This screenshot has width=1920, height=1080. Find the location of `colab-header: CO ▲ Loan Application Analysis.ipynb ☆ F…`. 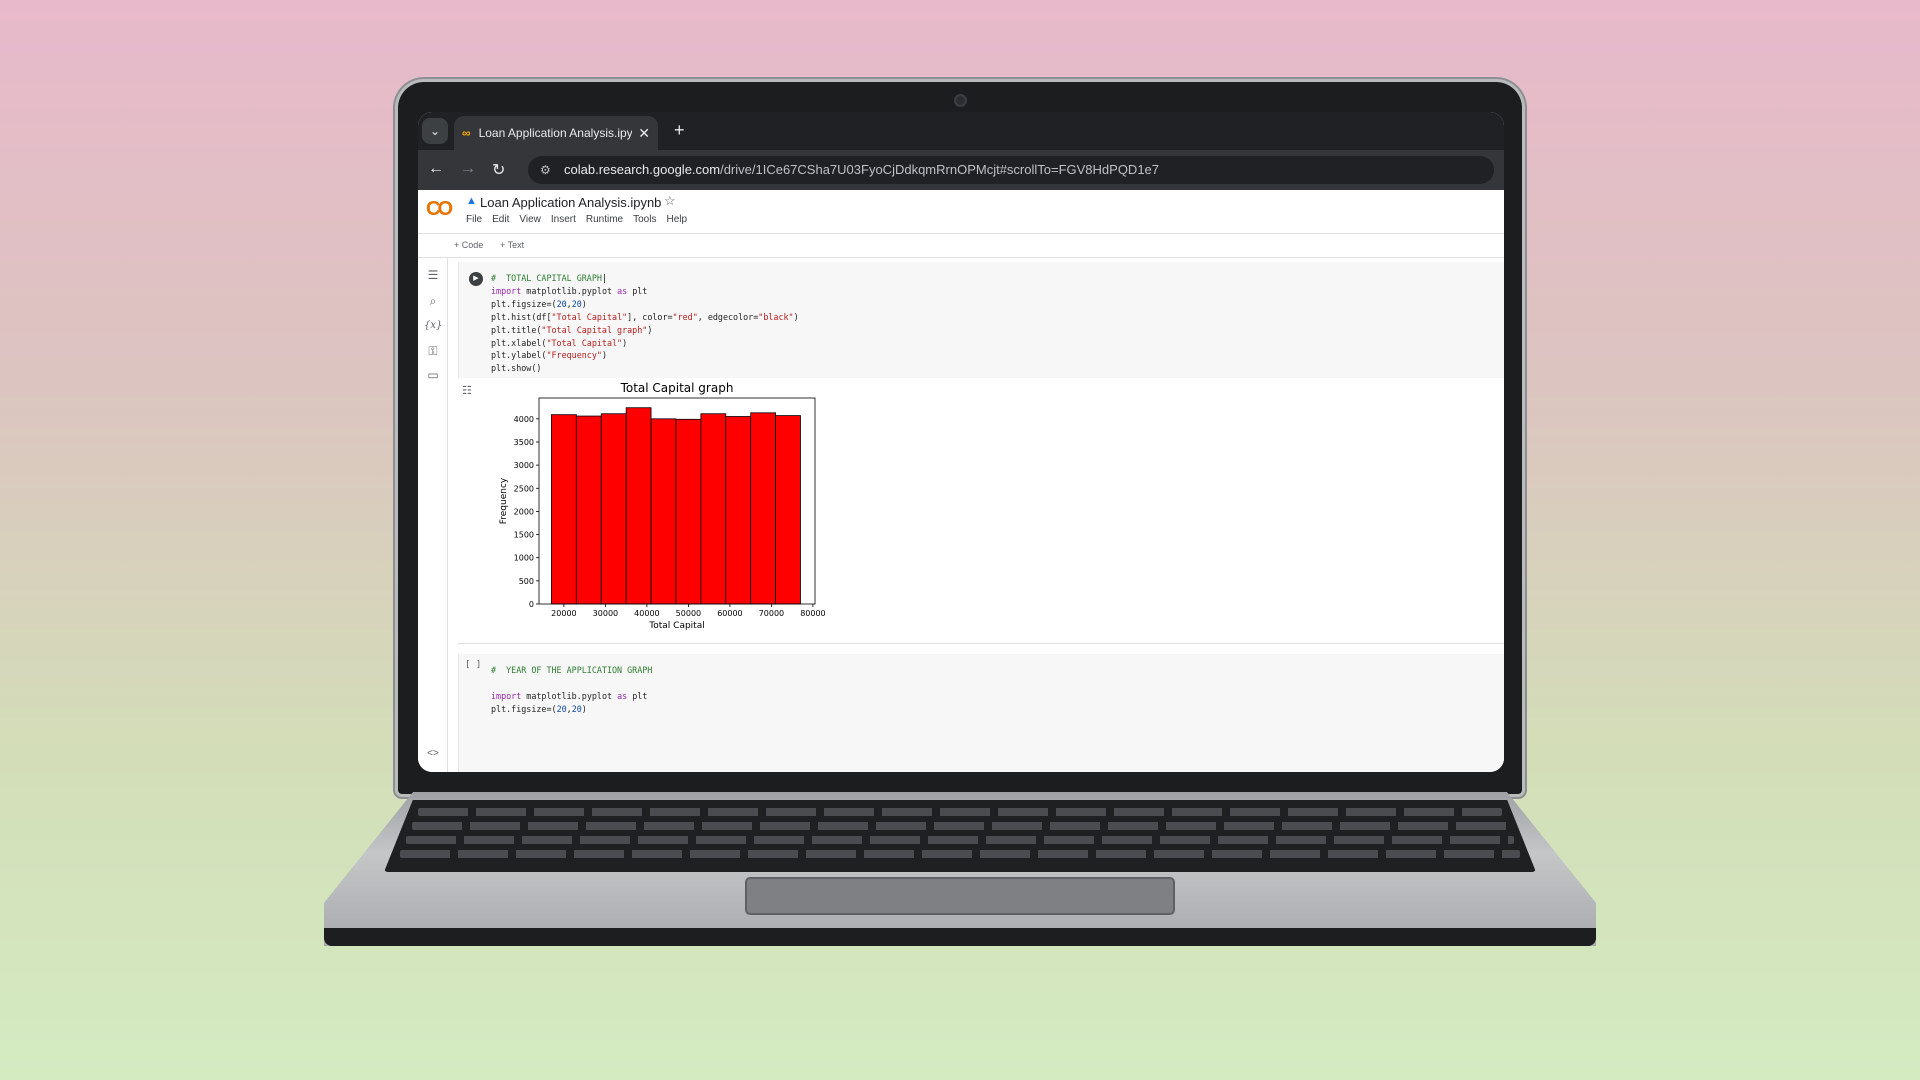

colab-header: CO ▲ Loan Application Analysis.ipynb ☆ F… is located at coordinates (961, 212).